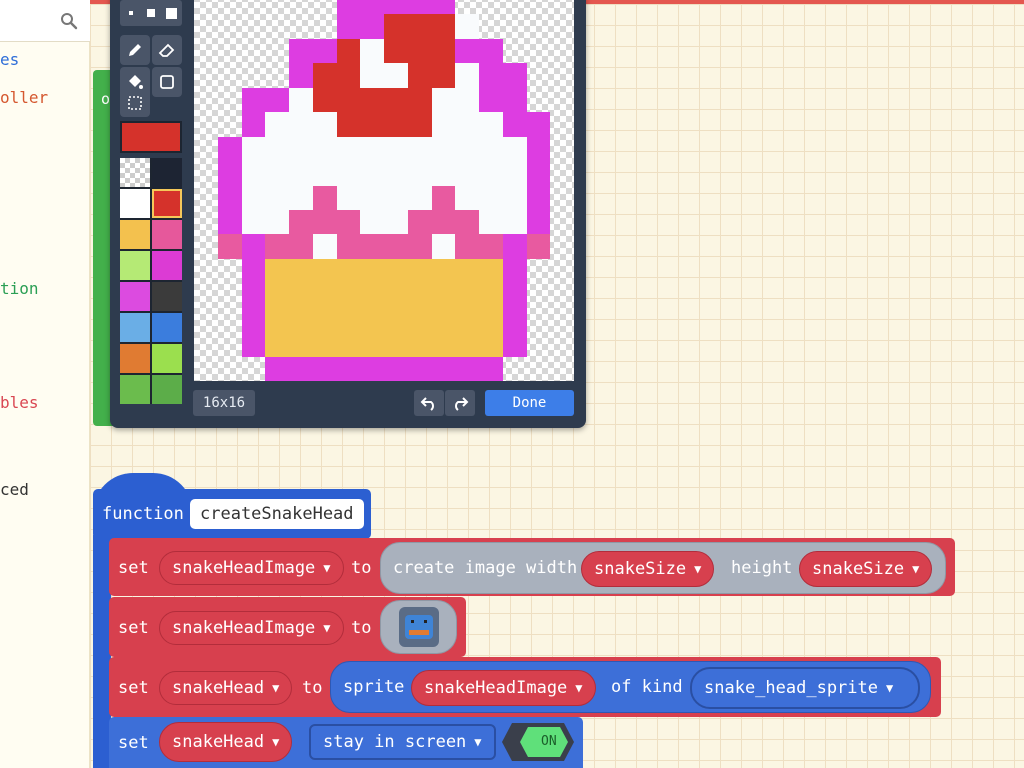  What do you see at coordinates (150, 13) in the screenshot?
I see `brush-size-medium-icon` at bounding box center [150, 13].